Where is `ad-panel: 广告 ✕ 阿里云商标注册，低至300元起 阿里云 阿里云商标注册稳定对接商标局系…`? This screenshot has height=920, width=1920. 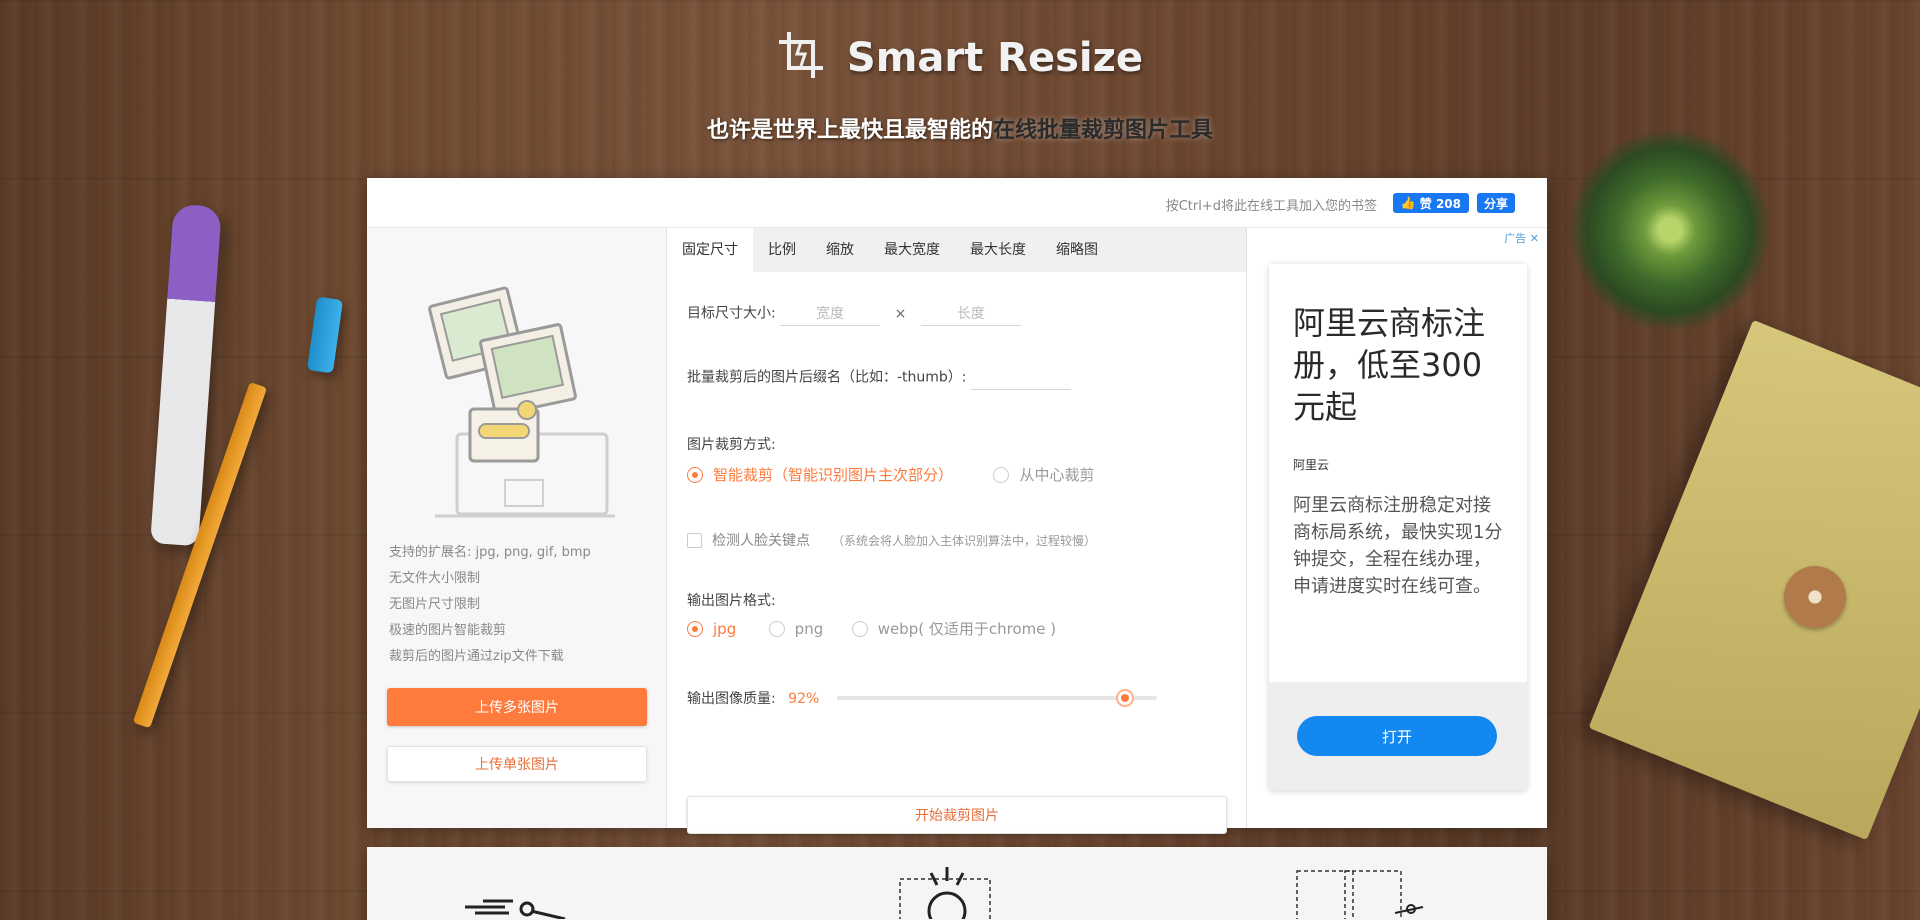
ad-panel: 广告 ✕ 阿里云商标注册，低至300元起 阿里云 阿里云商标注册稳定对接商标局系… is located at coordinates (1397, 528).